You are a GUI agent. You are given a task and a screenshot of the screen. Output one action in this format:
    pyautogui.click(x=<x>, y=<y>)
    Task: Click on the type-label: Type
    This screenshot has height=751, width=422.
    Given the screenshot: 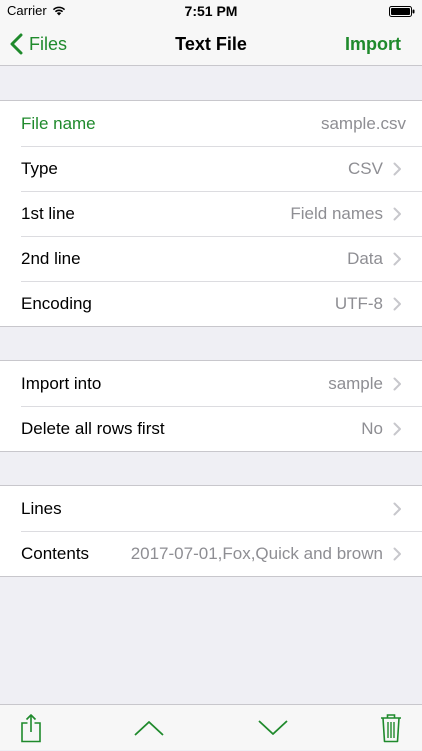 What is the action you would take?
    pyautogui.click(x=39, y=168)
    